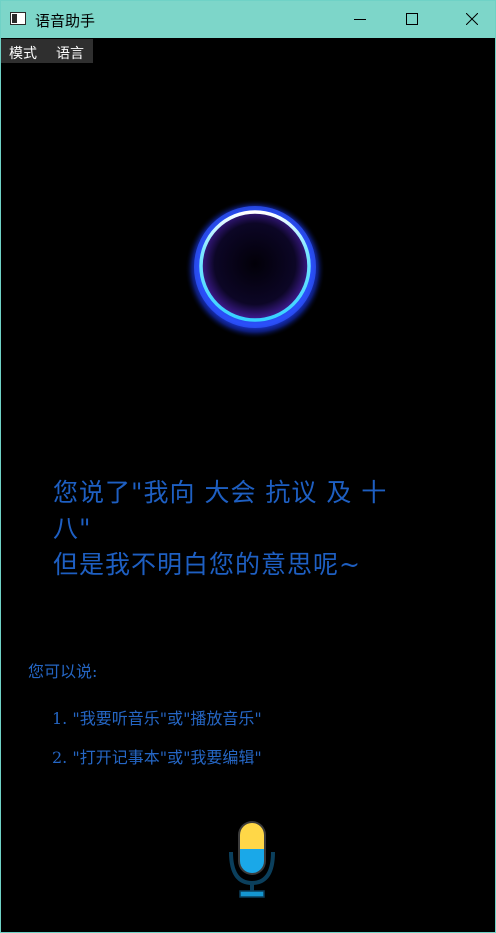 The image size is (496, 933). Describe the element at coordinates (207, 564) in the screenshot. I see `reply-line: 但是我不明白您的意思呢~` at that location.